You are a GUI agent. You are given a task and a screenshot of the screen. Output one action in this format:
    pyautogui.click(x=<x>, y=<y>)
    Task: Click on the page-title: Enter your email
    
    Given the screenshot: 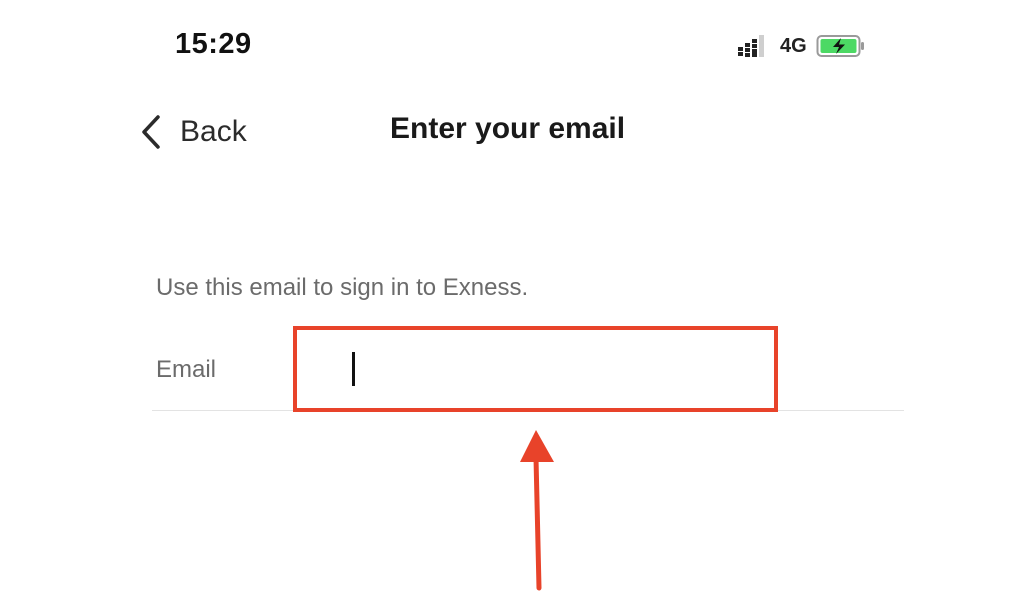 What is the action you would take?
    pyautogui.click(x=508, y=128)
    